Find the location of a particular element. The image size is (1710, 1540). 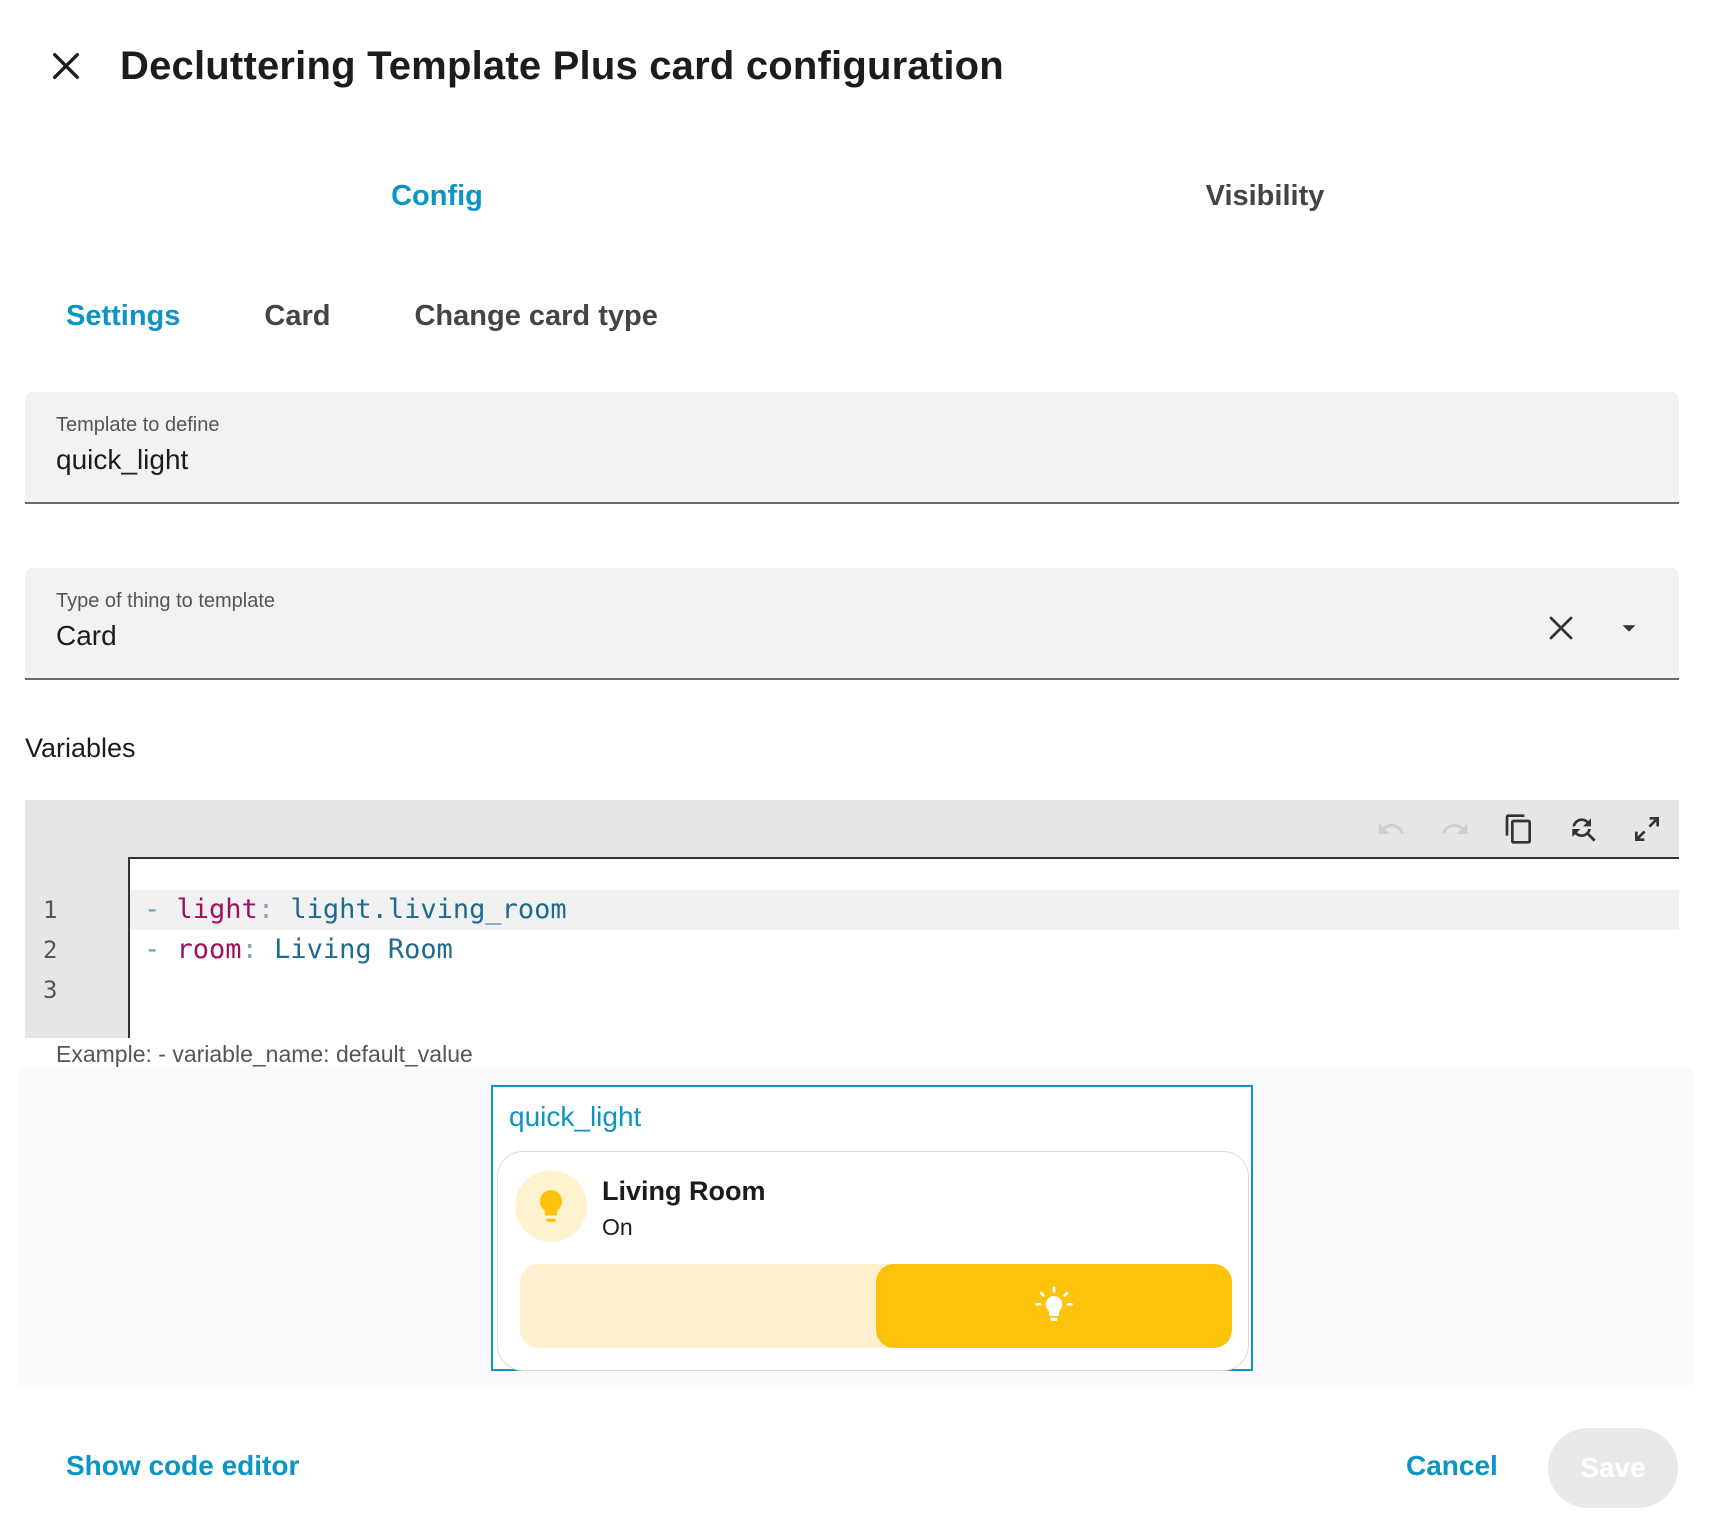

variables-heading: Variables is located at coordinates (80, 748).